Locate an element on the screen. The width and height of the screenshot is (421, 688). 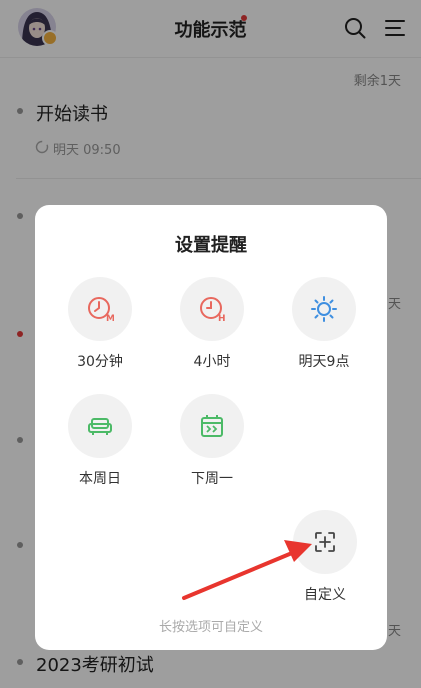
clock-m-icon: M is located at coordinates (101, 310).